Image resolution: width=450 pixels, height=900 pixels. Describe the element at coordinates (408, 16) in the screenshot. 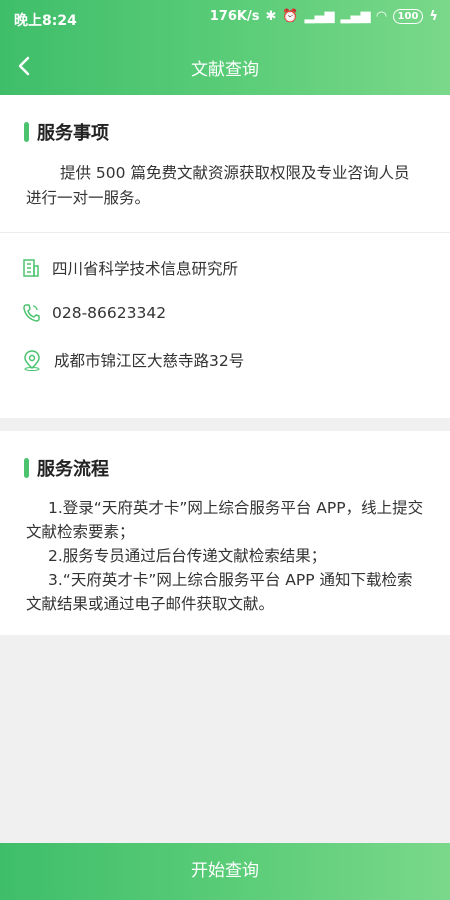

I see `battery-icon: 100` at that location.